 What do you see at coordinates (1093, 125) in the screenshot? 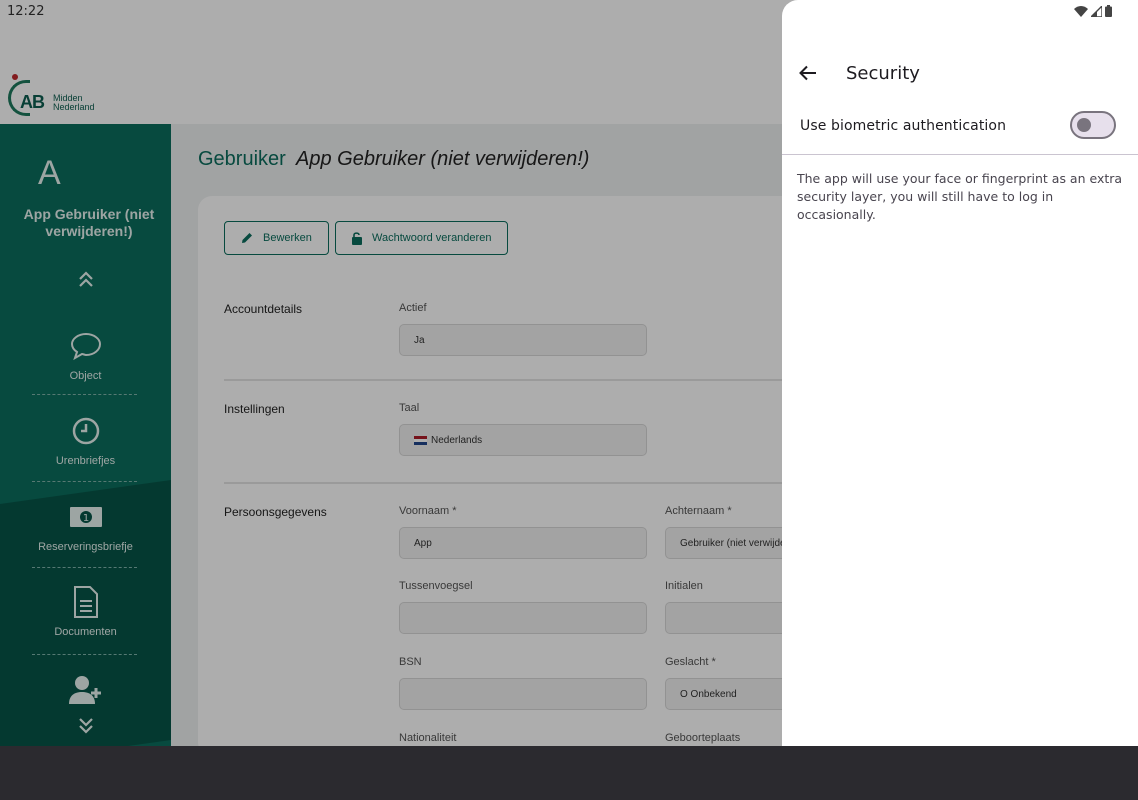
I see `biometric-toggle` at bounding box center [1093, 125].